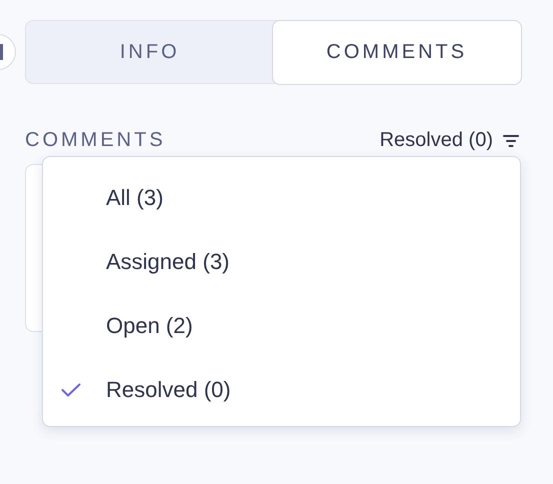  Describe the element at coordinates (397, 52) in the screenshot. I see `tab: COMMENTS` at that location.